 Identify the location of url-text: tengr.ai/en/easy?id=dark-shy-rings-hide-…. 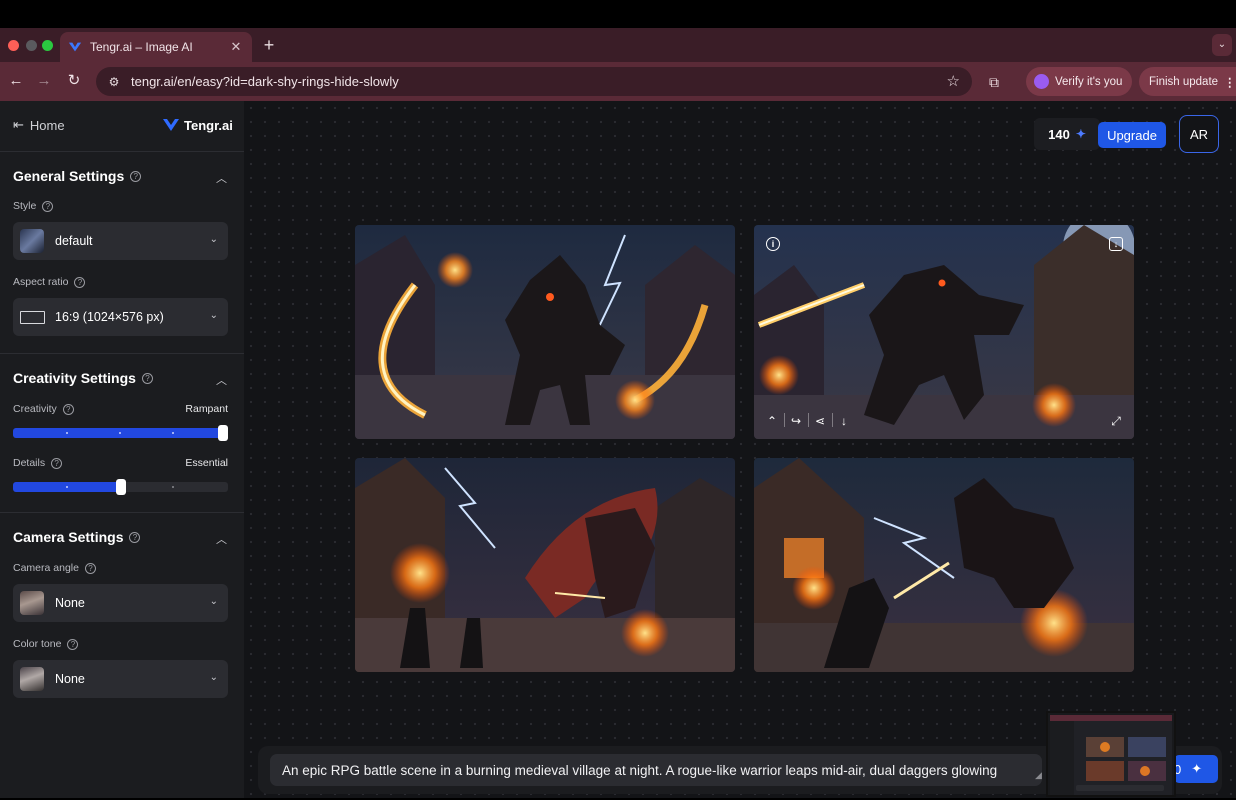
(265, 81).